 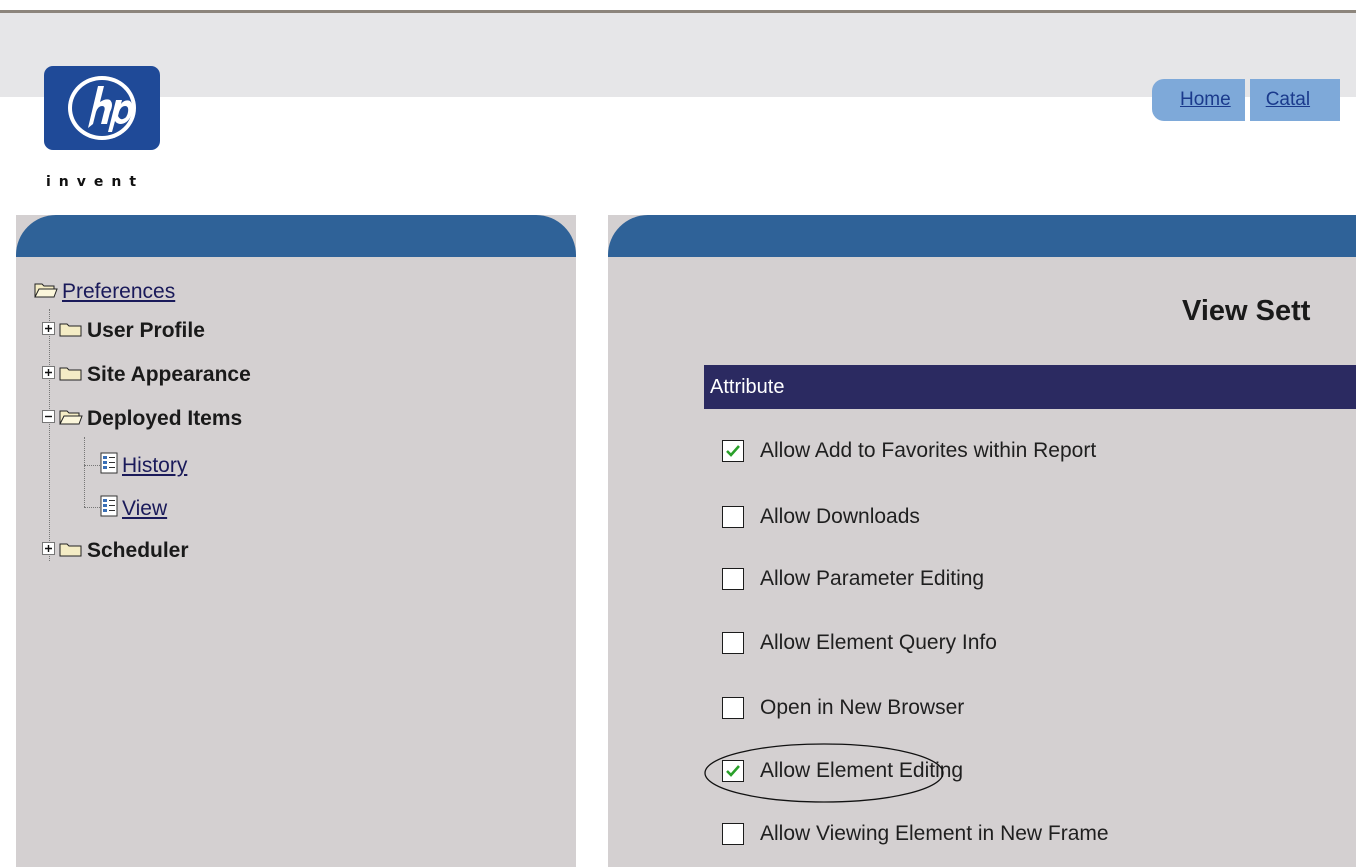 What do you see at coordinates (95, 182) in the screenshot?
I see `hp-tagline: invent` at bounding box center [95, 182].